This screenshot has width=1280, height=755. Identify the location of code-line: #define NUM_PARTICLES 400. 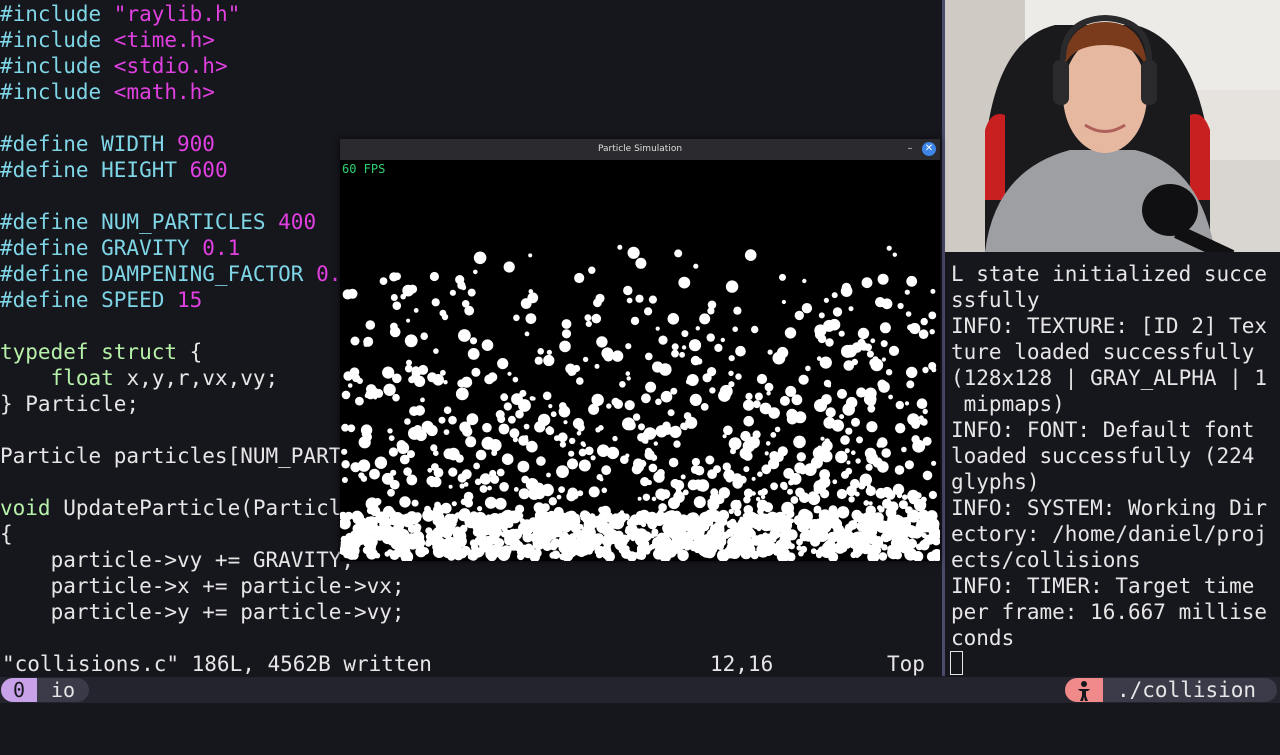
(158, 222).